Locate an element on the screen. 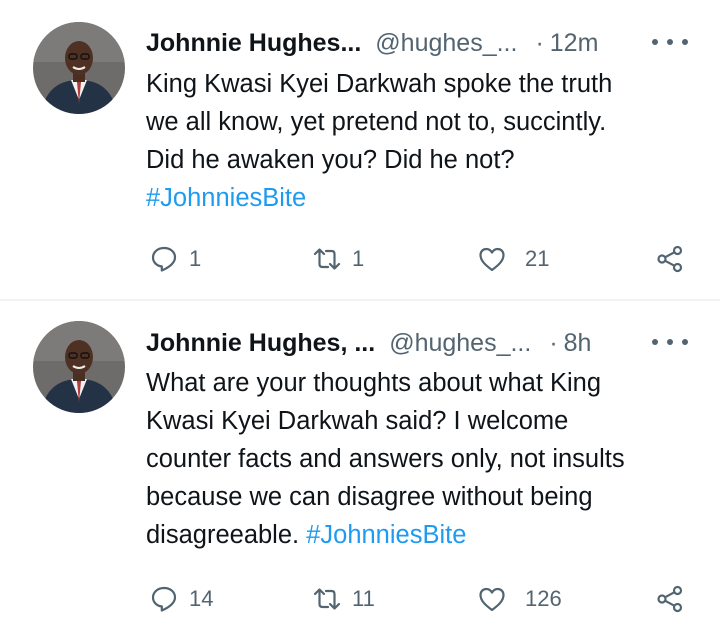 The image size is (720, 626). tweet-text-line: Kwasi Kyei Darkwah said? I welcome is located at coordinates (357, 421).